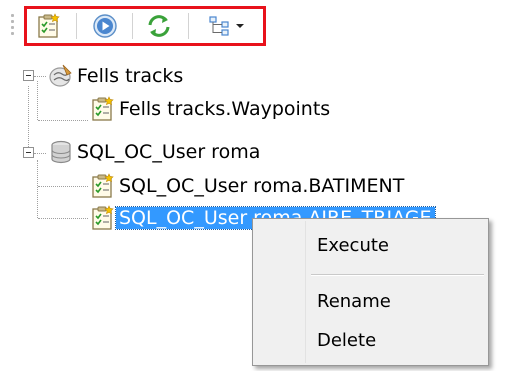 This screenshot has width=505, height=371. I want to click on tree-node-sql-oc-user-roma: SQL_OC_User roma, so click(155, 152).